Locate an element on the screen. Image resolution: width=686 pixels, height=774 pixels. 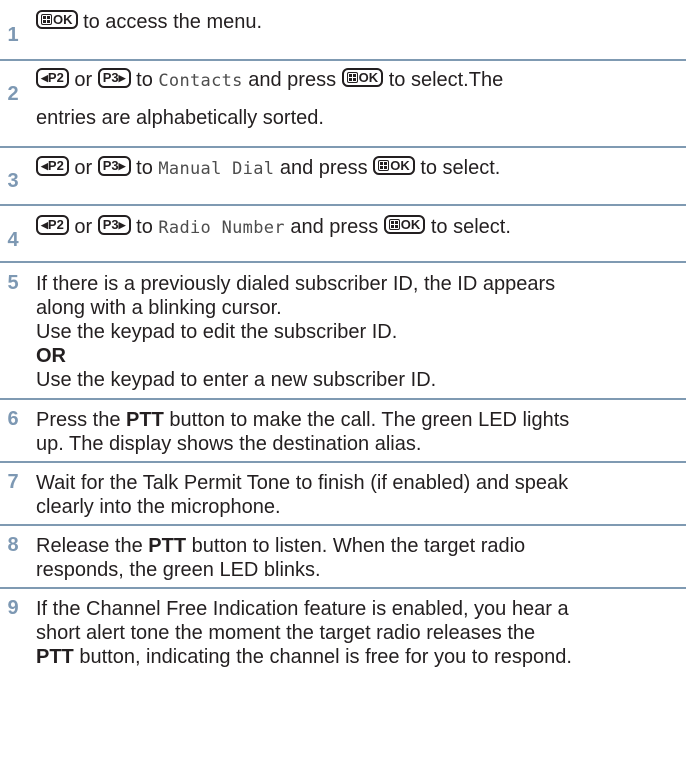
step-number: 3 is located at coordinates (13, 181).